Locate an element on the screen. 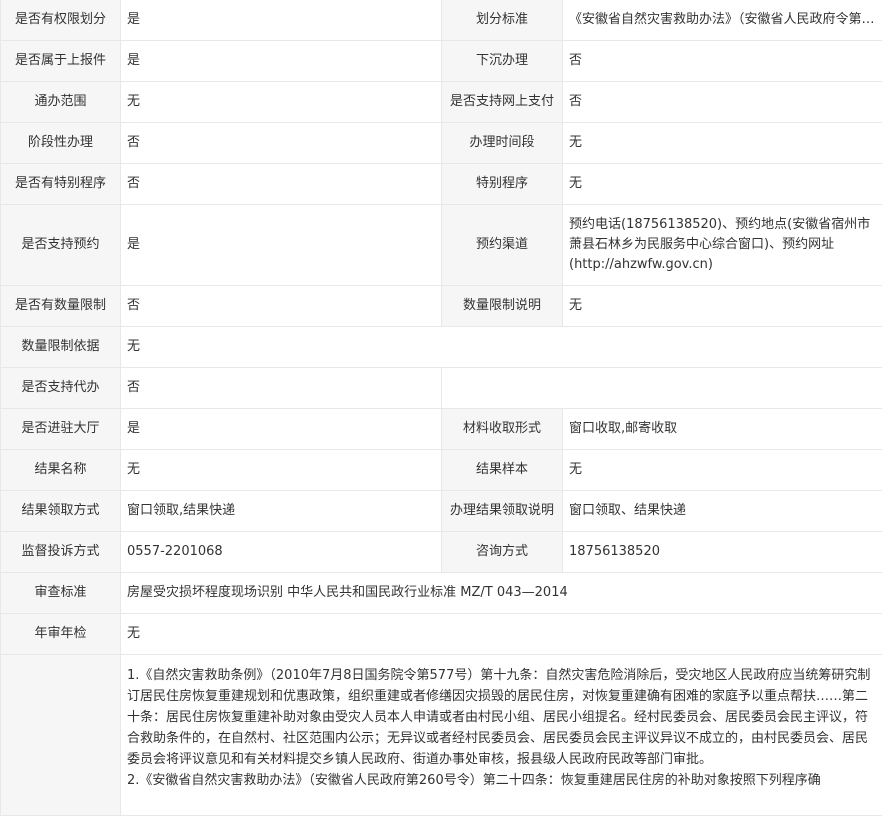 The height and width of the screenshot is (816, 882). table-row: 是否支持代办 否 is located at coordinates (441, 388).